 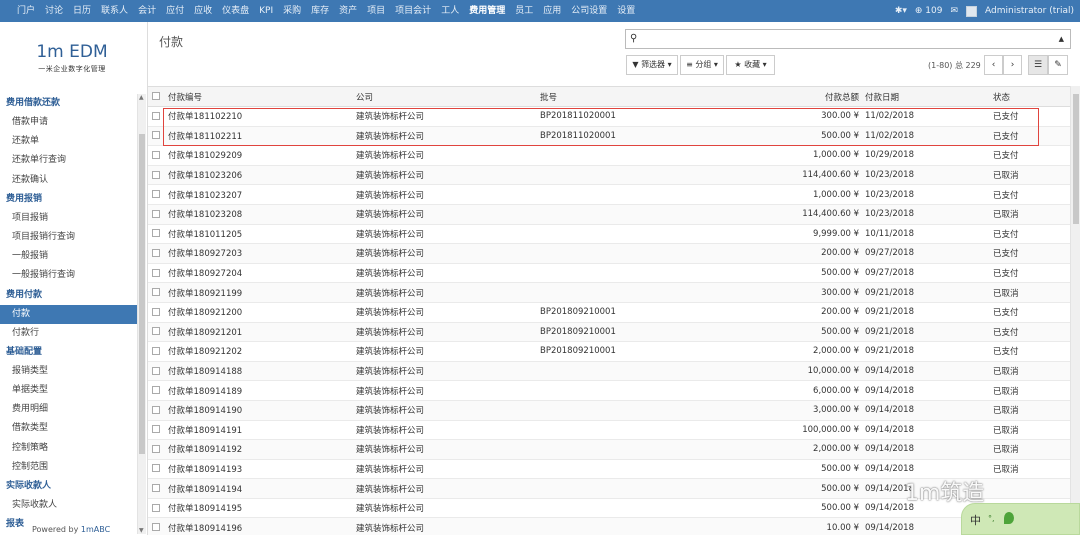 What do you see at coordinates (487, 11) in the screenshot?
I see `topnav-item: 费用管理` at bounding box center [487, 11].